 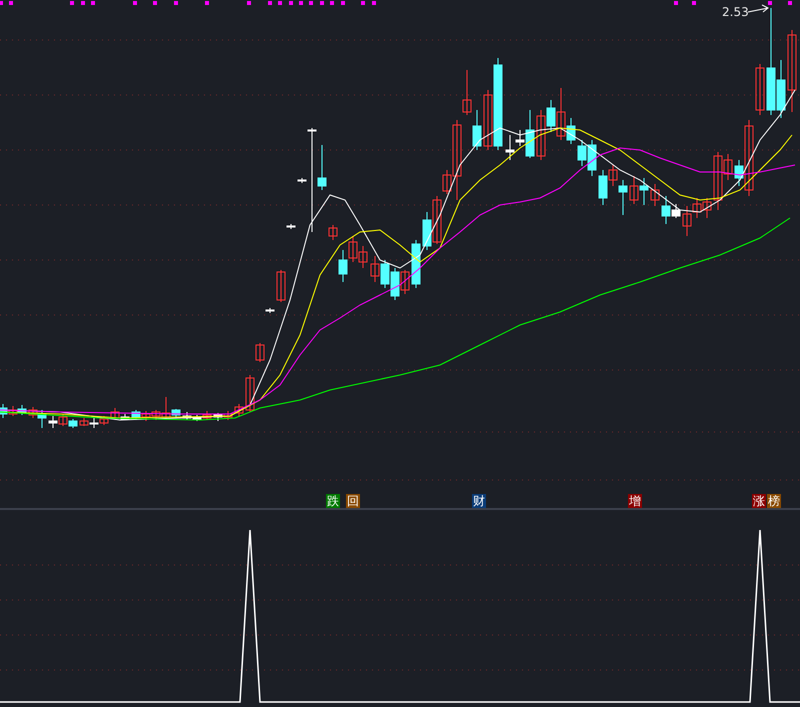 What do you see at coordinates (479, 501) in the screenshot?
I see `signal-label: 财` at bounding box center [479, 501].